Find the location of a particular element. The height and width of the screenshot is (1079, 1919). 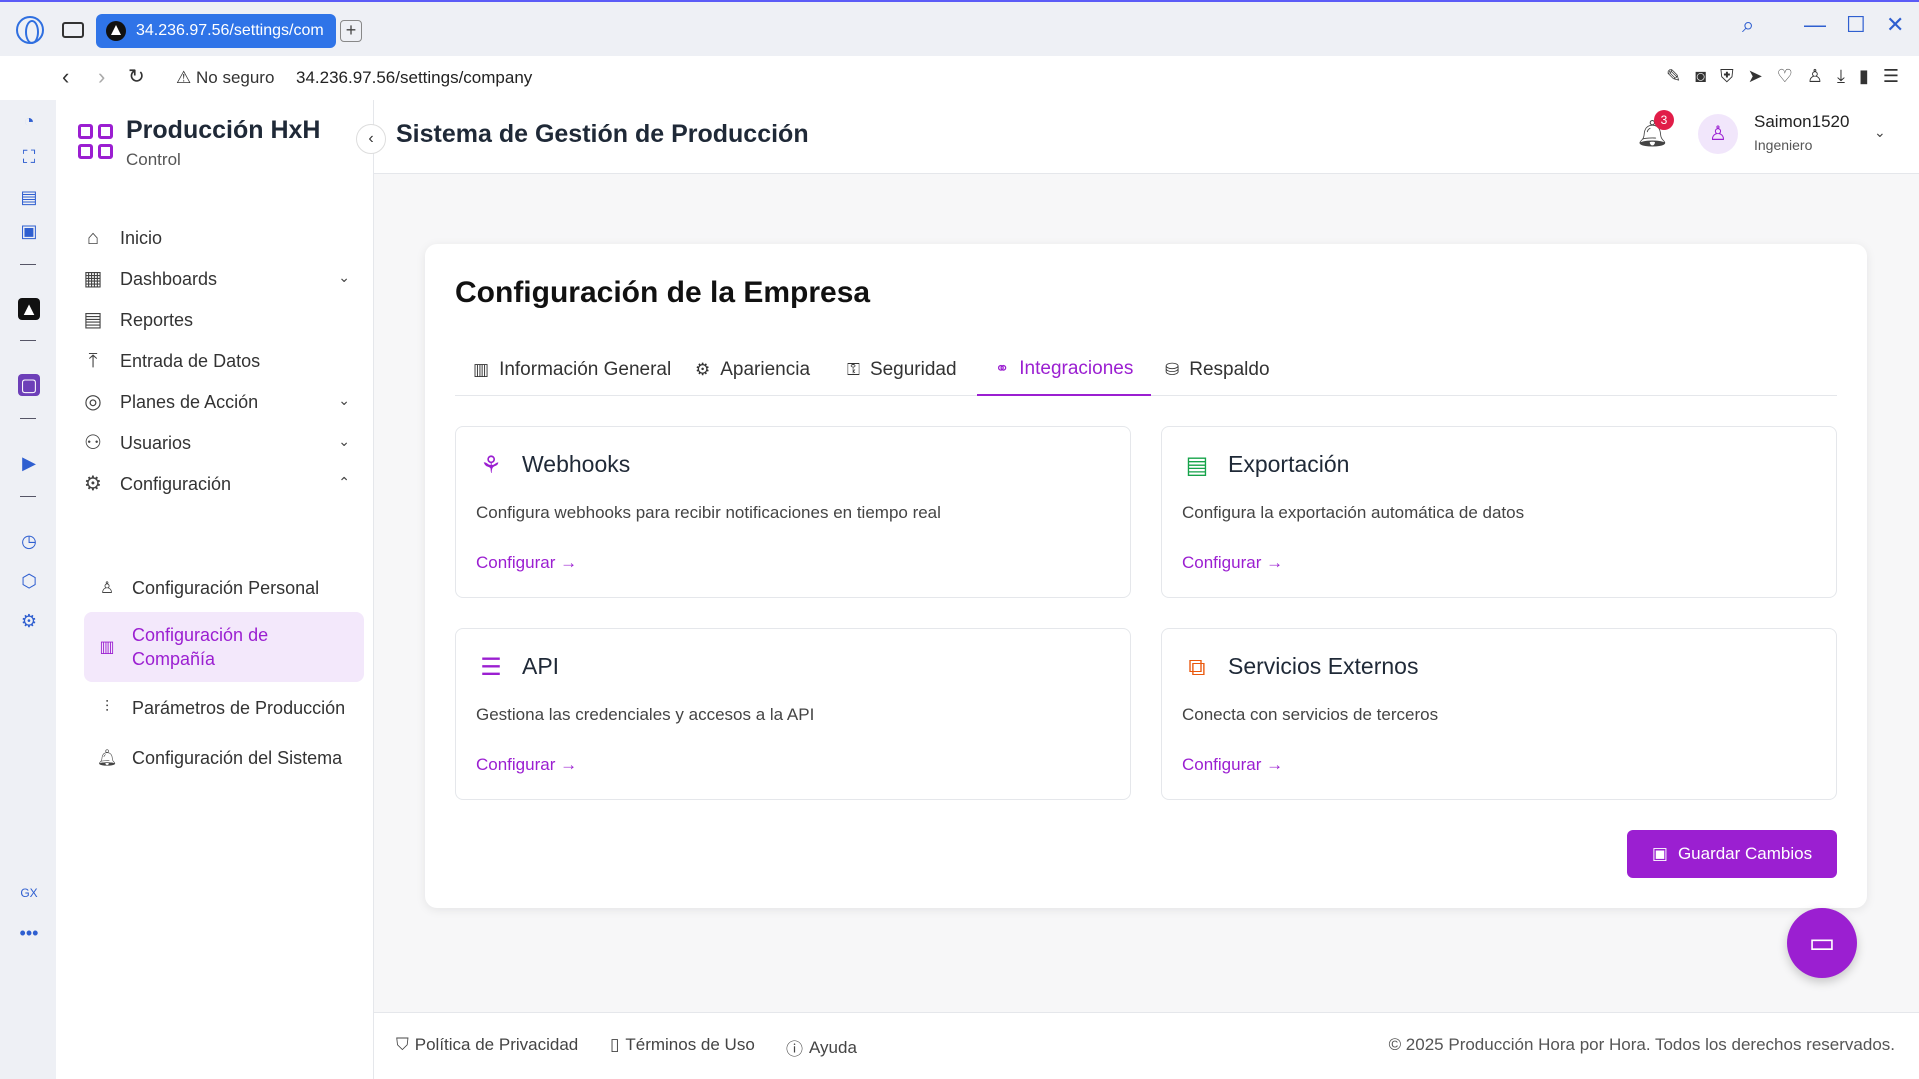

send-icon: ➤ is located at coordinates (1755, 76).